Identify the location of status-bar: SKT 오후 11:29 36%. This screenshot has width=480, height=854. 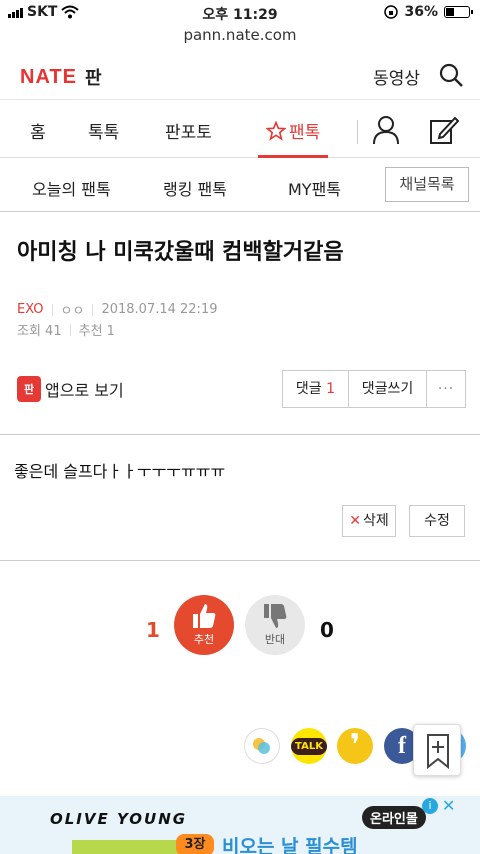
(240, 12).